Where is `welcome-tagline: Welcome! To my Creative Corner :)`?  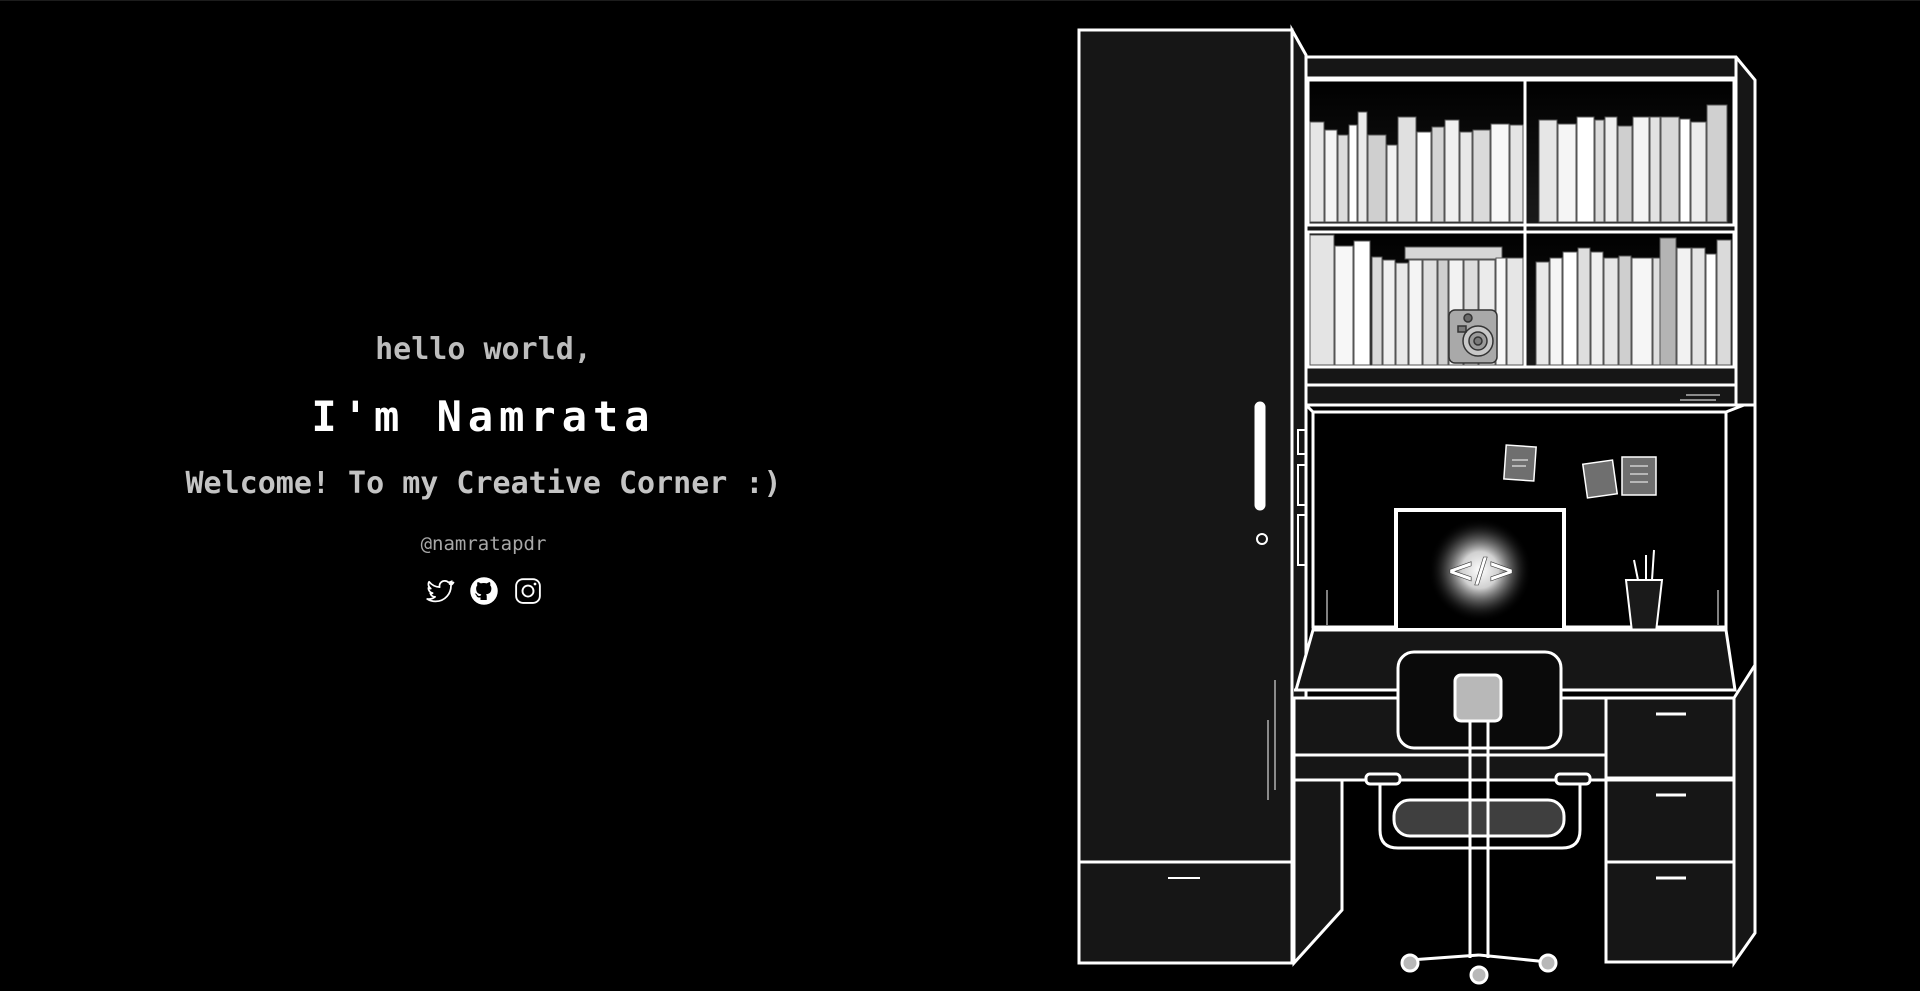
welcome-tagline: Welcome! To my Creative Corner :) is located at coordinates (483, 483).